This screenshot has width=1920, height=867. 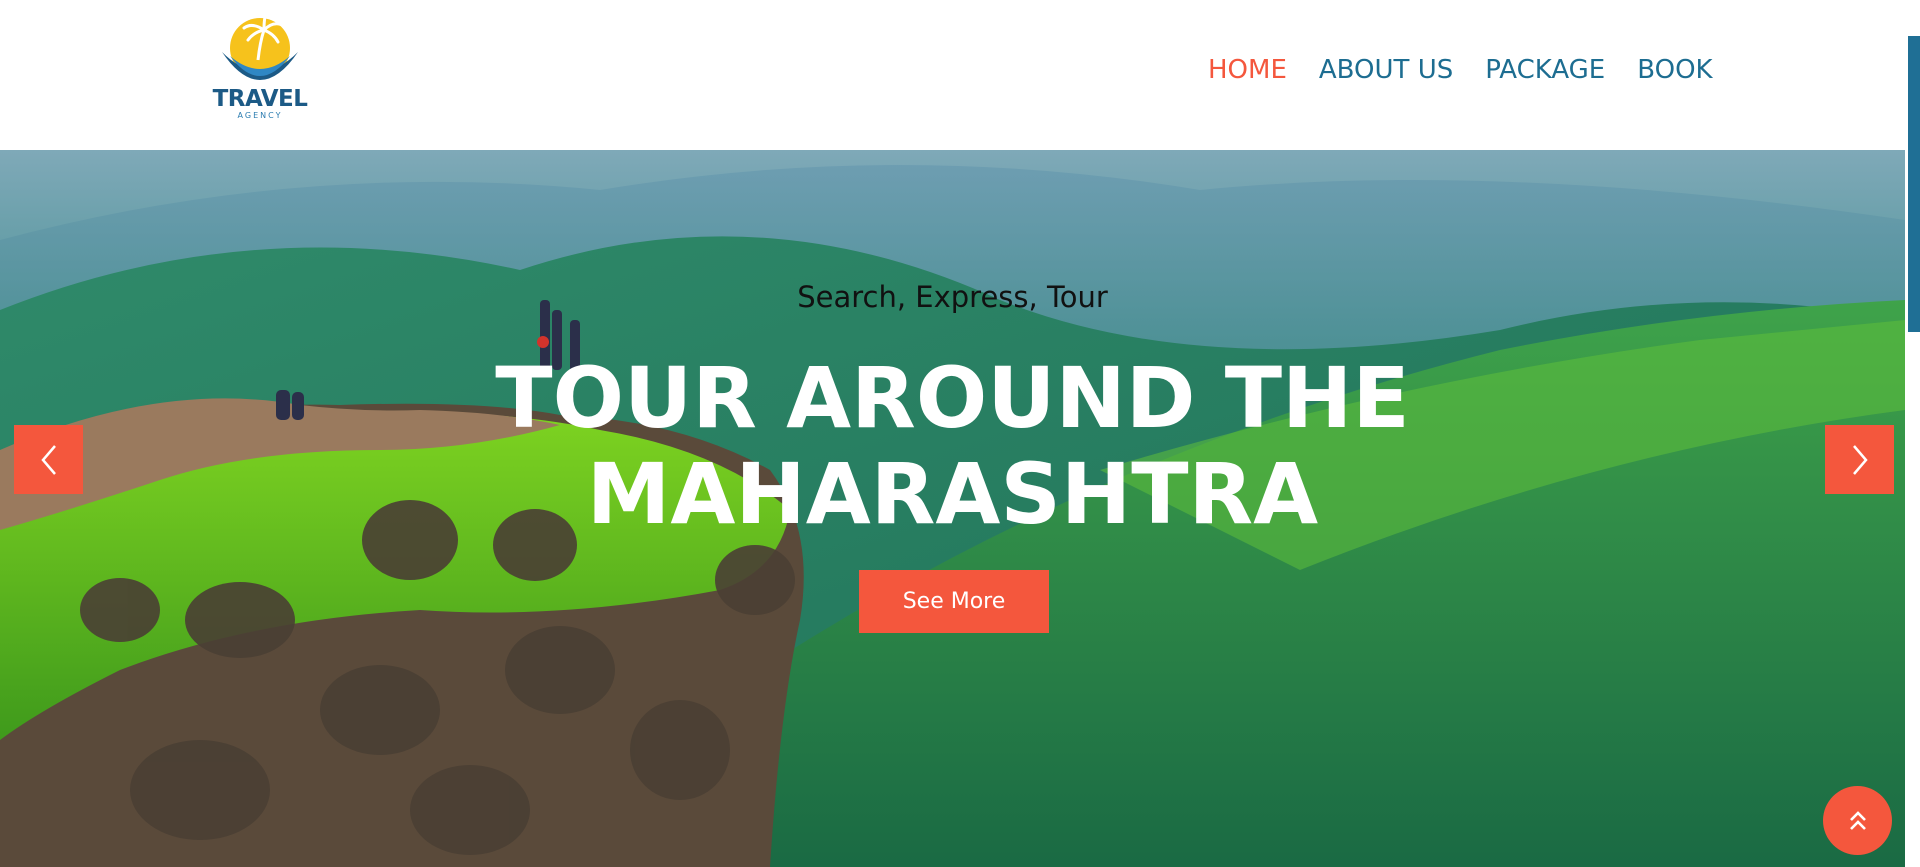 What do you see at coordinates (1386, 70) in the screenshot?
I see `nav-item-about-us: ABOUT US` at bounding box center [1386, 70].